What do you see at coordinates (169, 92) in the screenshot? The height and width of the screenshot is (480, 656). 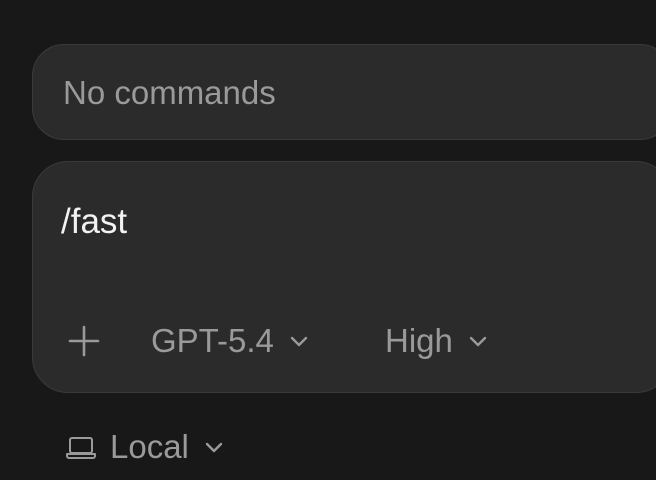 I see `no-commands-message: No commands` at bounding box center [169, 92].